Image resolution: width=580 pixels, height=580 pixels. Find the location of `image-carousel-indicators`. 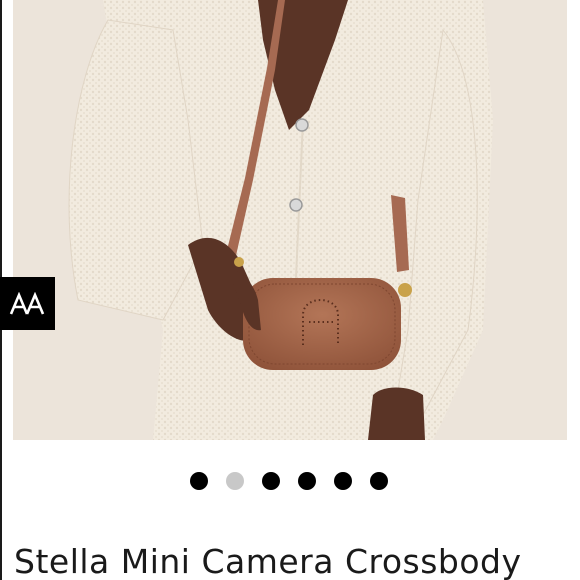

image-carousel-indicators is located at coordinates (289, 481).